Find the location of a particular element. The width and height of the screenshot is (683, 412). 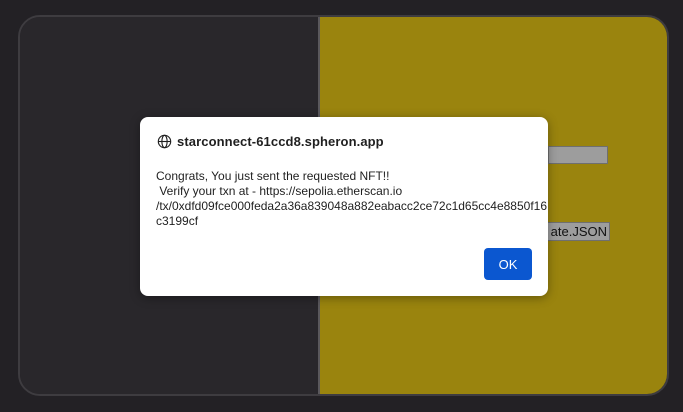

dialog-origin: starconnect-61ccd8.spheron.app is located at coordinates (280, 141).